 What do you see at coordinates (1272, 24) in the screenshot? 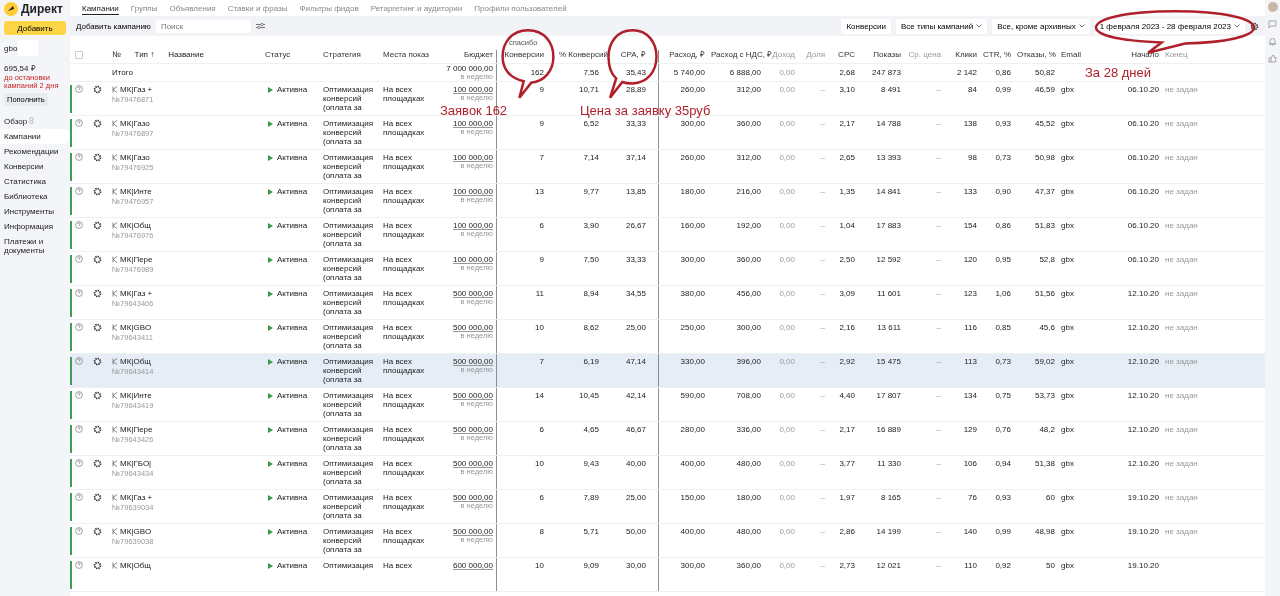
I see `chat-icon` at bounding box center [1272, 24].